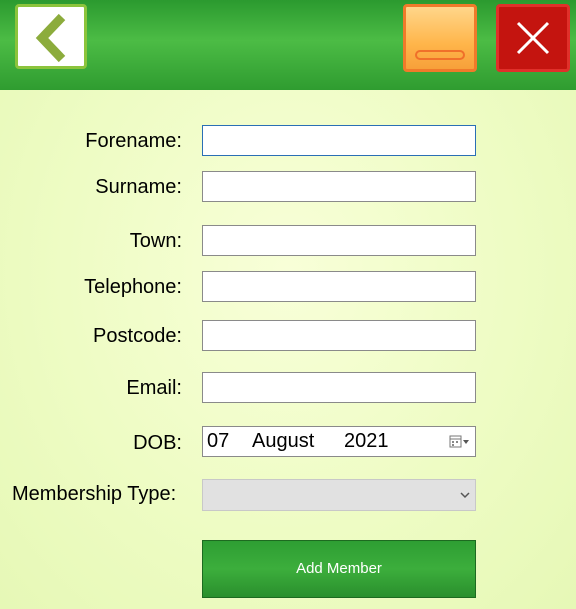 The height and width of the screenshot is (609, 576). What do you see at coordinates (460, 442) in the screenshot?
I see `calendar-dropdown-icon` at bounding box center [460, 442].